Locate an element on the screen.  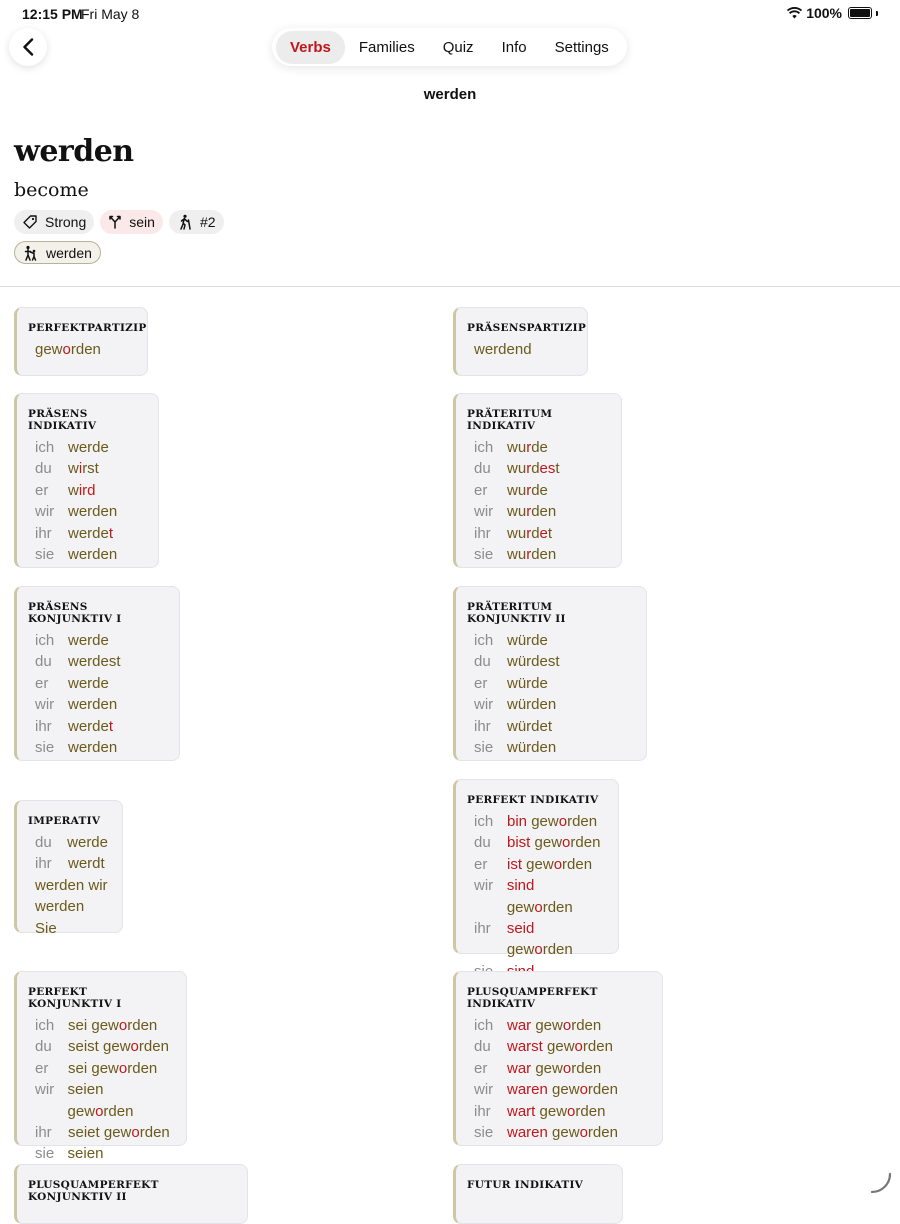
verb-infinitive: werden is located at coordinates (74, 151).